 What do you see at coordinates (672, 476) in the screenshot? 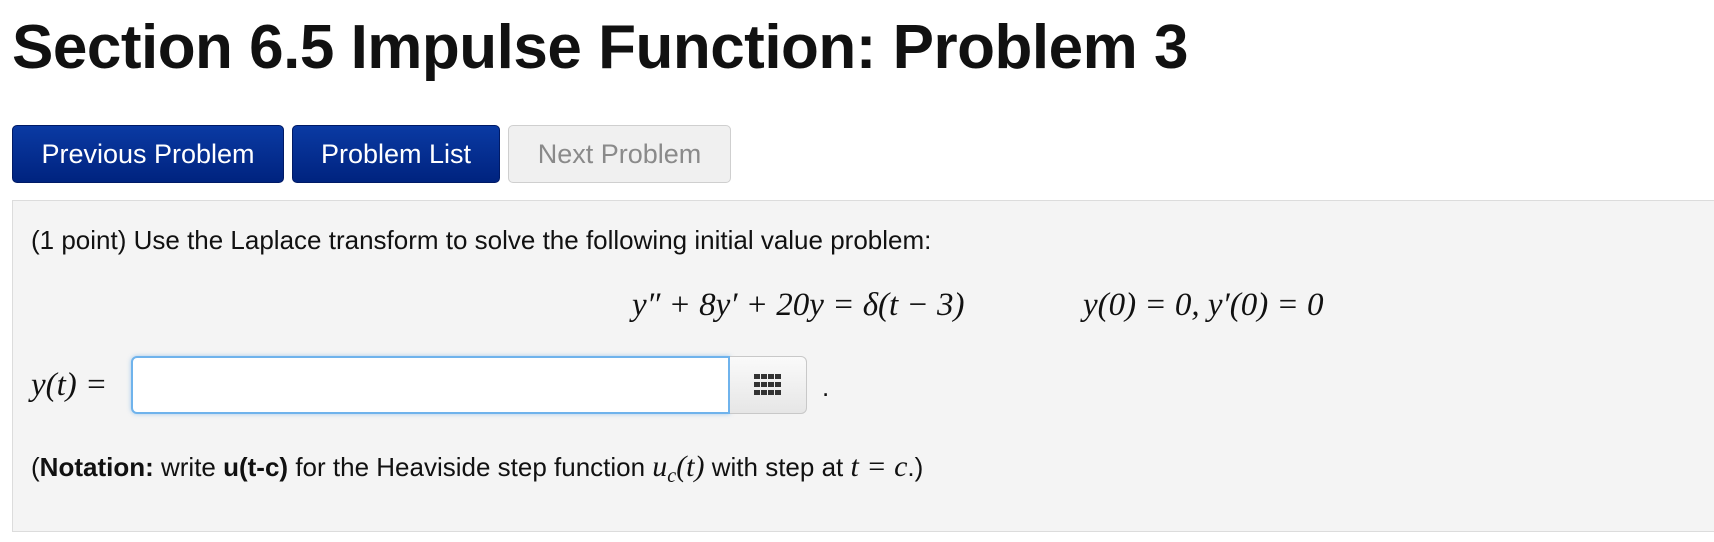
I see `notation-func-sub: c` at bounding box center [672, 476].